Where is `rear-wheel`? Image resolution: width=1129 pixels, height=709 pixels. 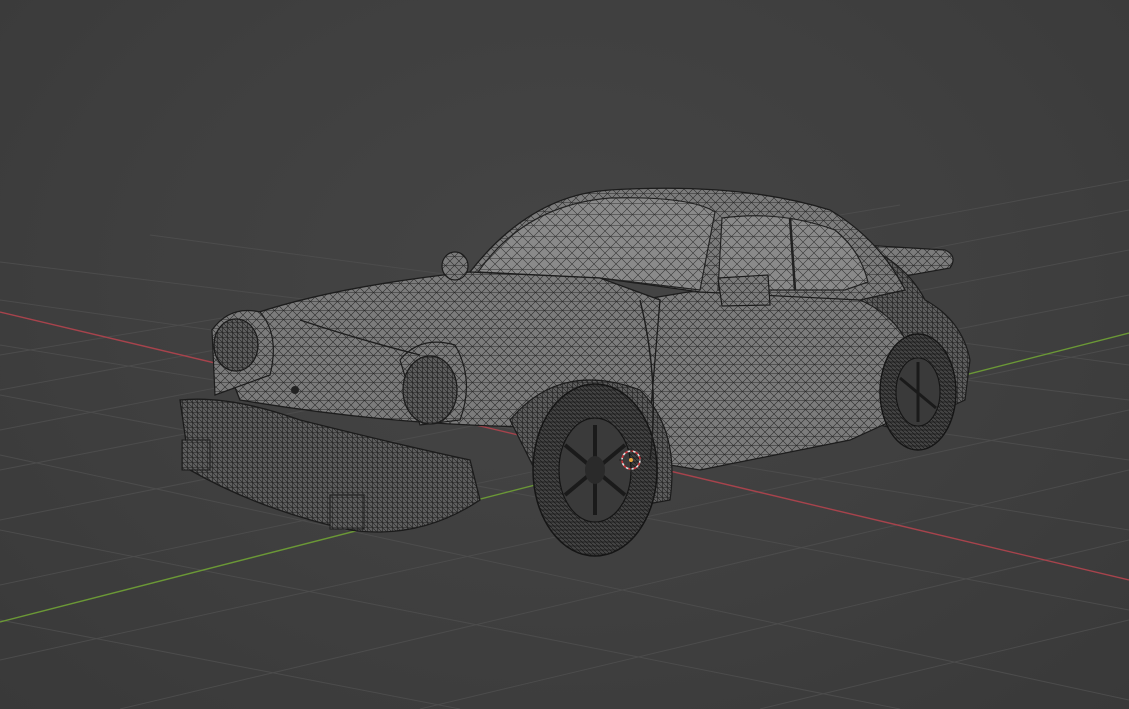 rear-wheel is located at coordinates (918, 392).